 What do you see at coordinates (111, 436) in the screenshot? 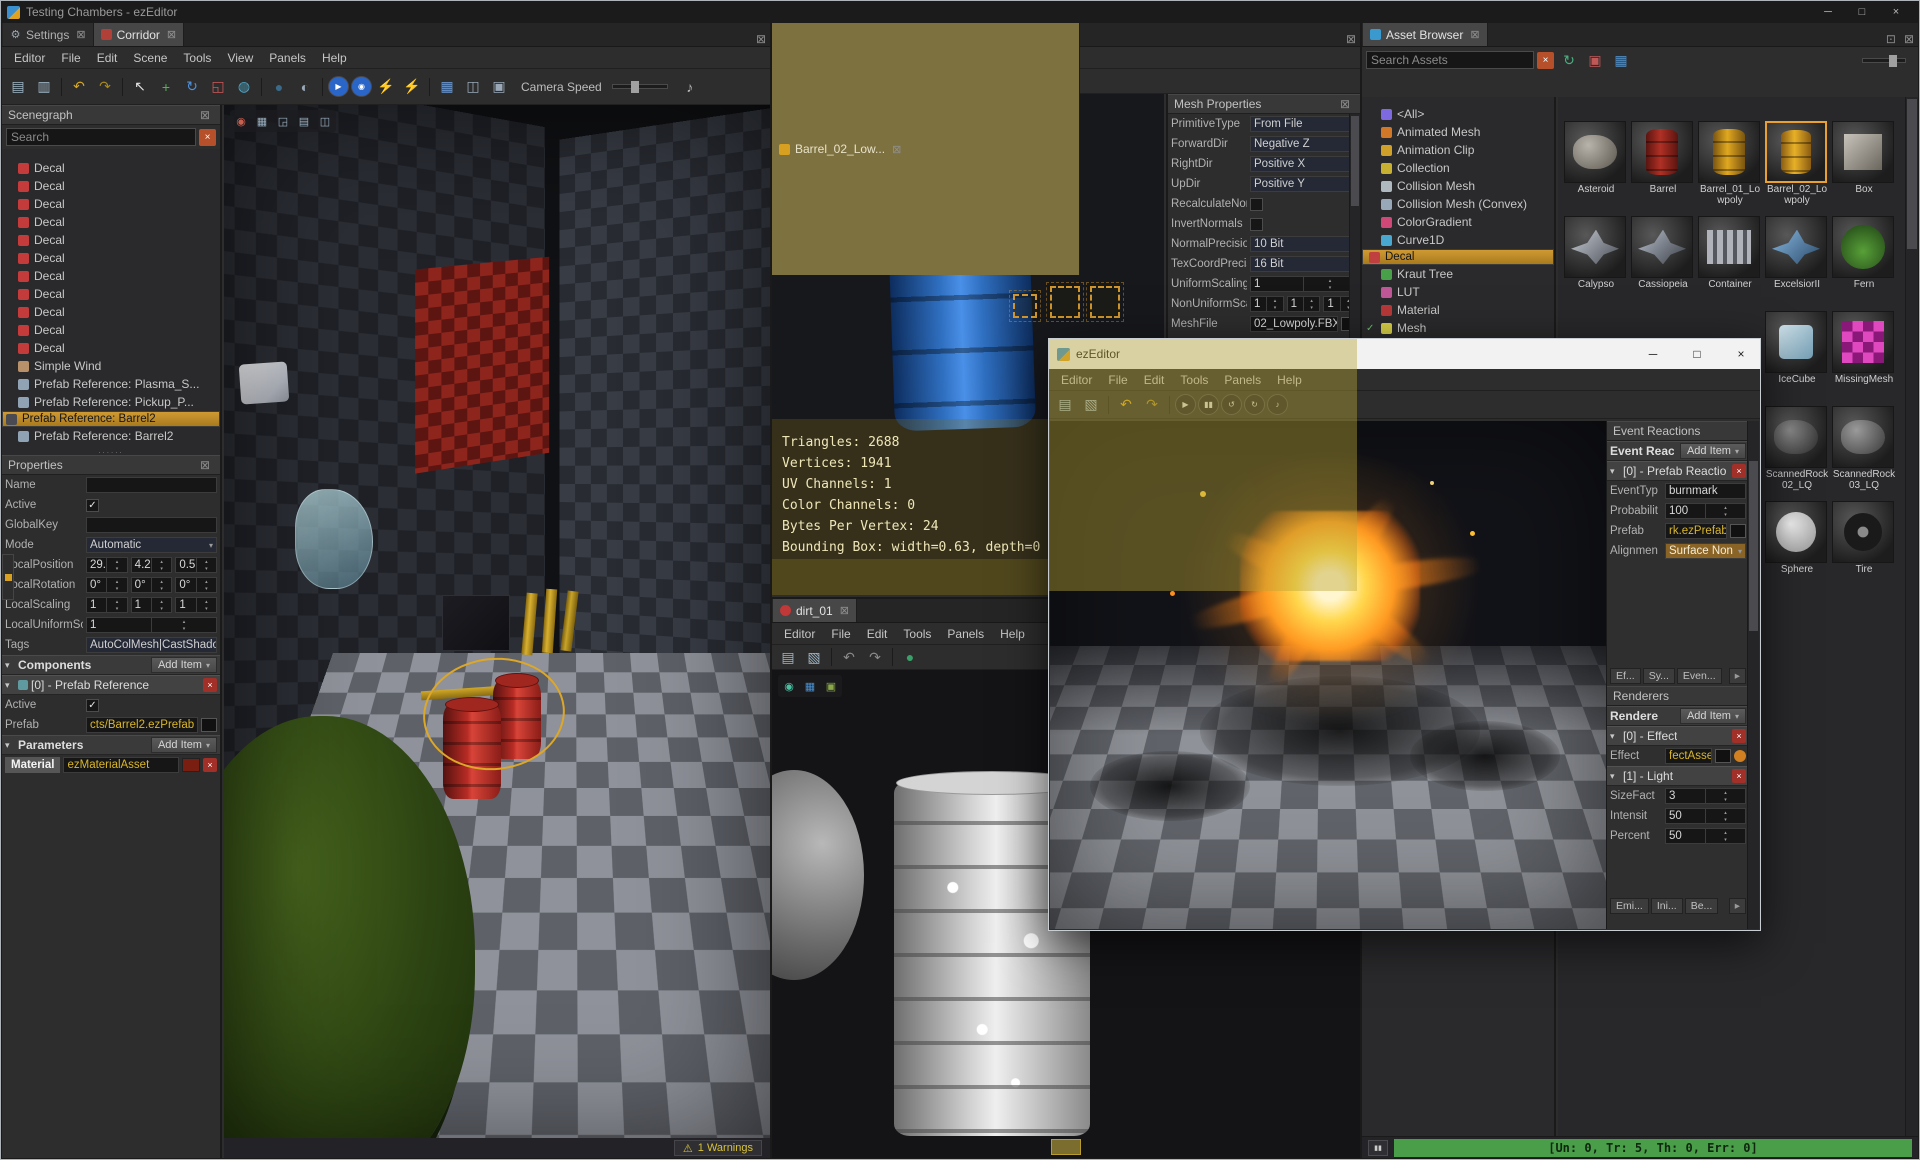
I see `tree-item-prefab-reference-barrel2: Prefab Reference: Barrel2` at bounding box center [111, 436].